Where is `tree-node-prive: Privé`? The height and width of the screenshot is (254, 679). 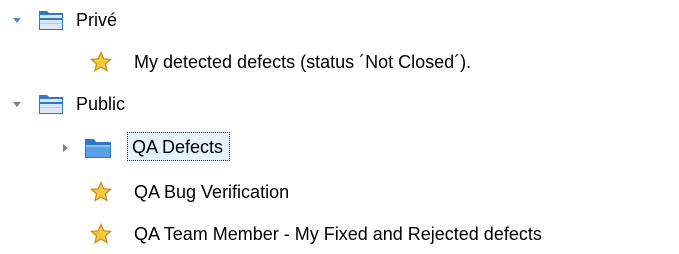
tree-node-prive: Privé is located at coordinates (100, 20).